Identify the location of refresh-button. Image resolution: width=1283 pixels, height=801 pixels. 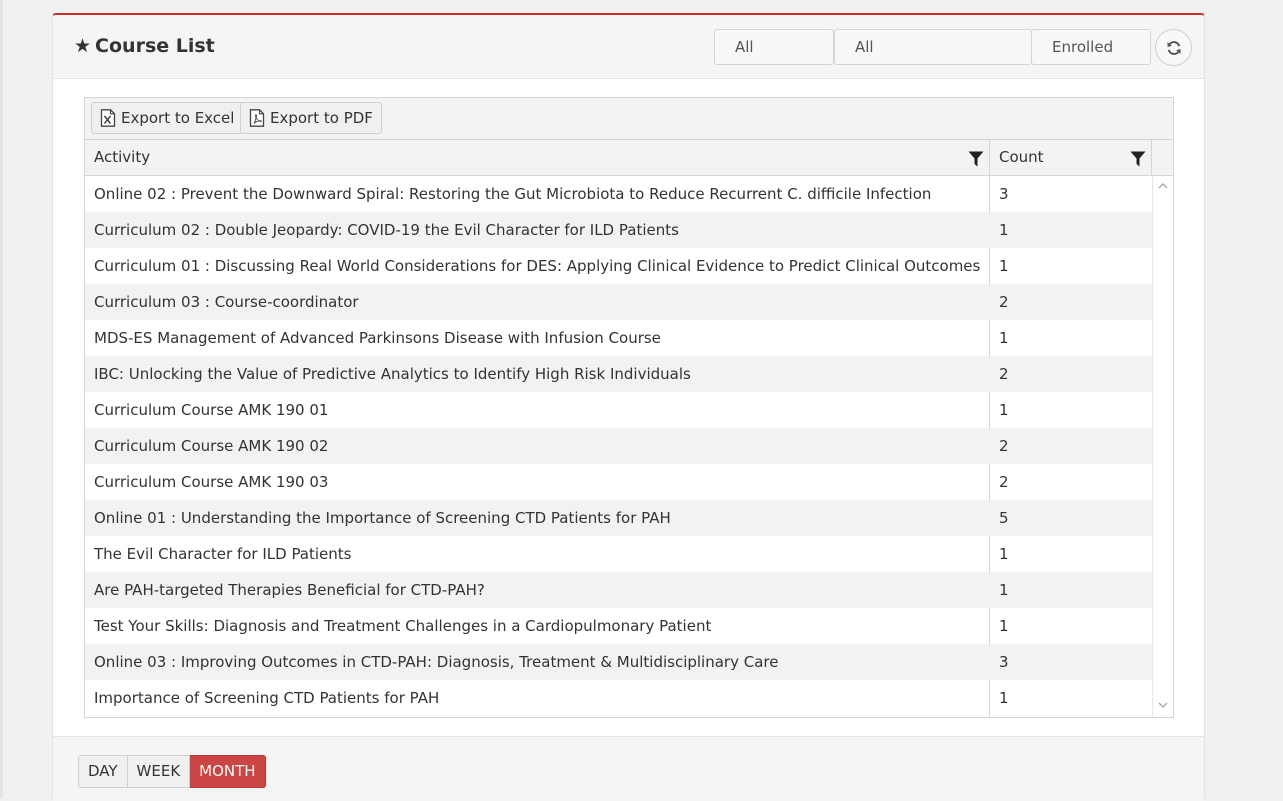
(1173, 47).